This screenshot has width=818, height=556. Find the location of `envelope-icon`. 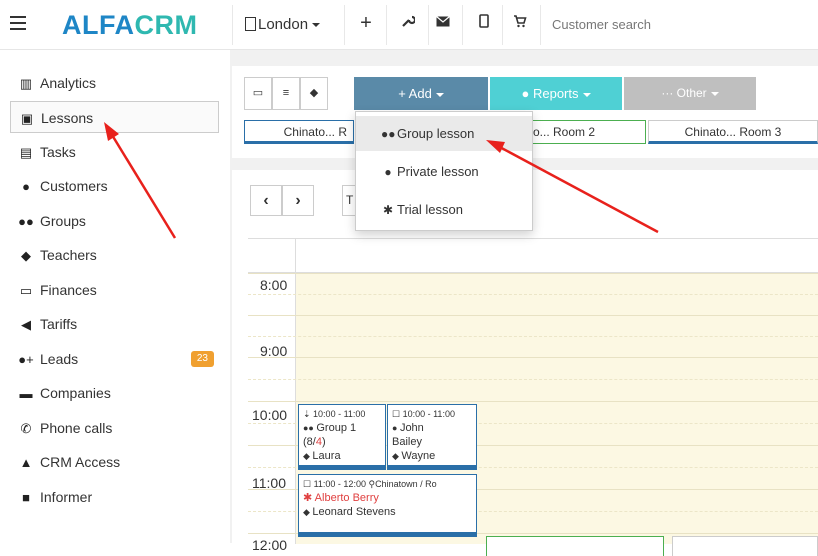

envelope-icon is located at coordinates (443, 23).